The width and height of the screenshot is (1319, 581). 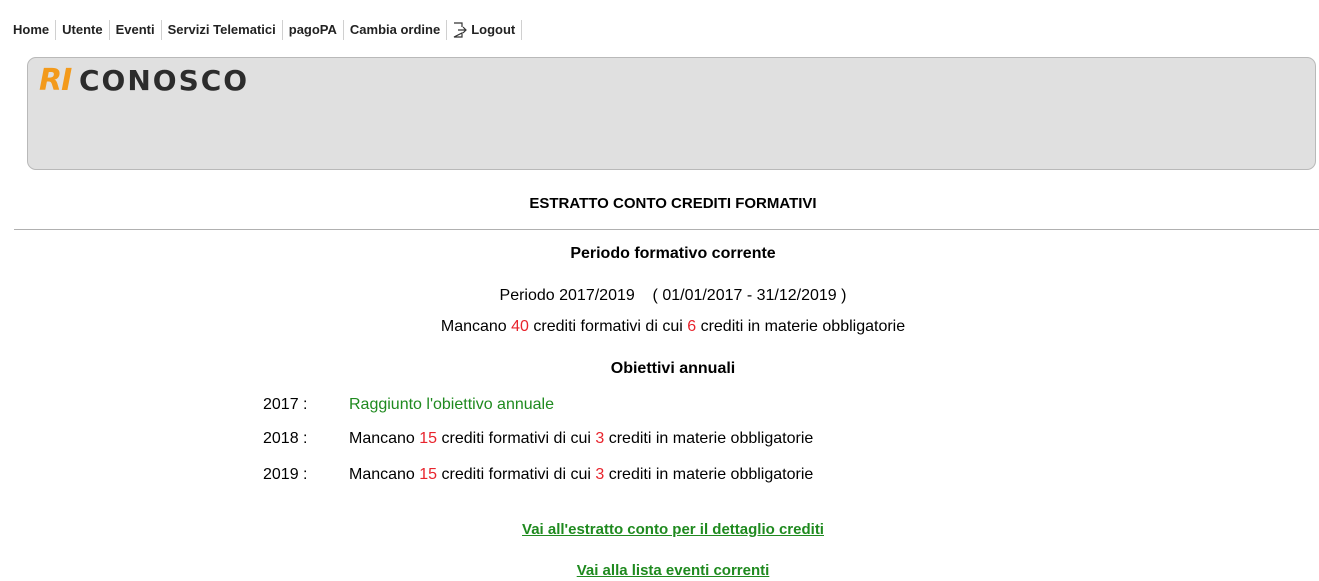 What do you see at coordinates (673, 570) in the screenshot?
I see `current-events-link: Vai alla lista eventi correnti` at bounding box center [673, 570].